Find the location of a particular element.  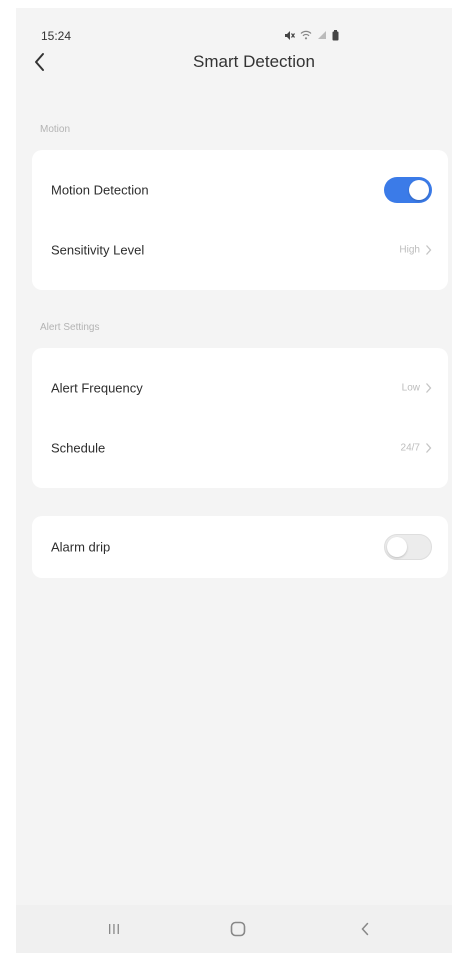

alarm-drip-toggle is located at coordinates (408, 547).